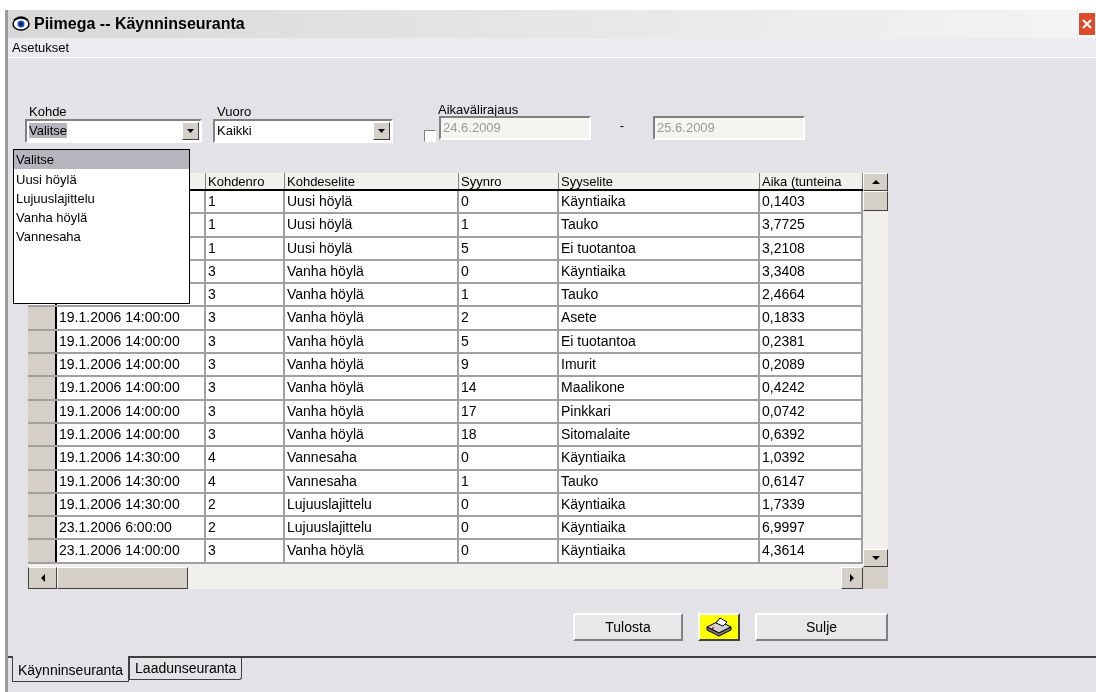  I want to click on caret-down-icon, so click(875, 558).